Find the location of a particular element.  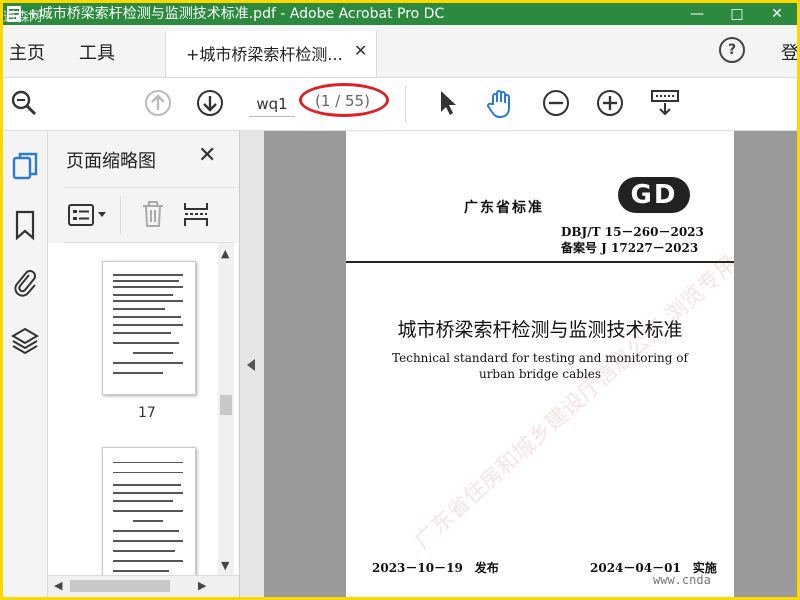

page-thumbnails-icon is located at coordinates (25, 167).